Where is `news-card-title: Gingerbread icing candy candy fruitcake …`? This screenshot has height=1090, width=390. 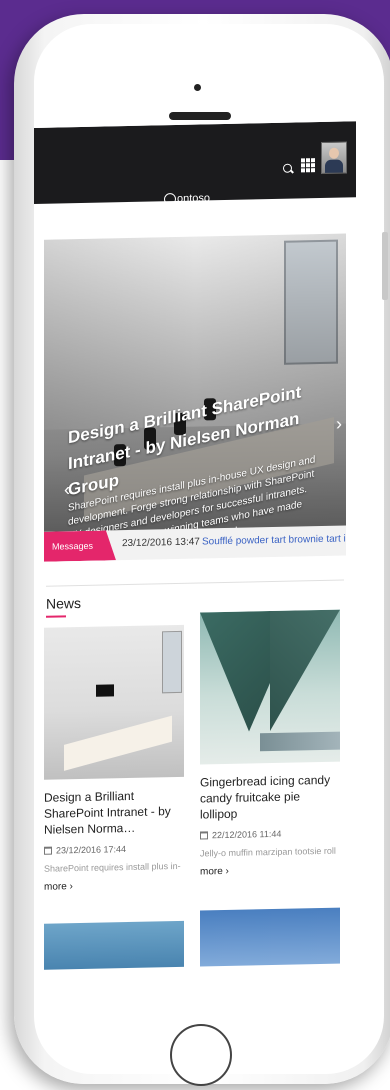
news-card-title: Gingerbread icing candy candy fruitcake … is located at coordinates (270, 797).